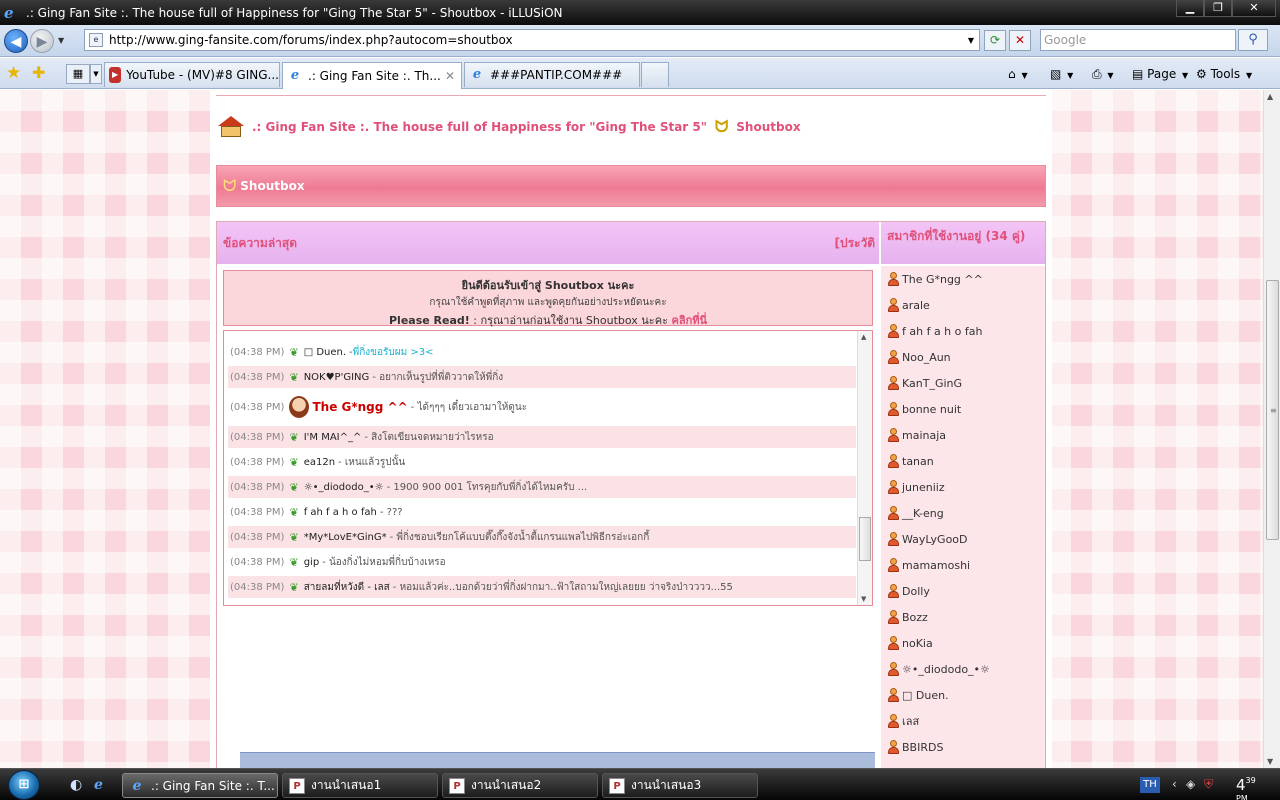  Describe the element at coordinates (64, 40) in the screenshot. I see `recent-pages-dropdown: ▼` at that location.